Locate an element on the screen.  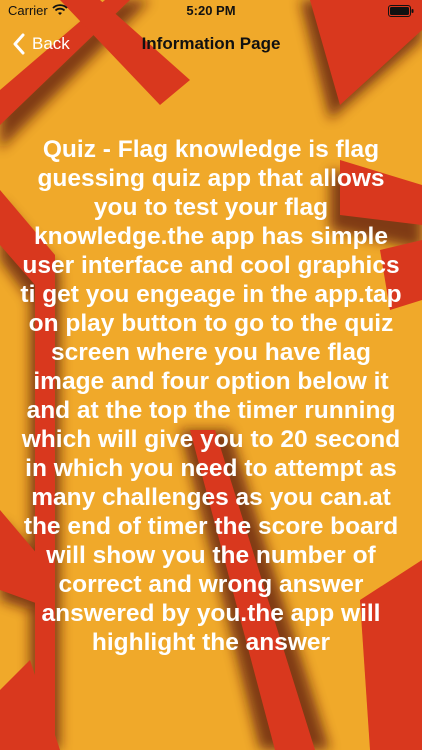
status-bar: Carrier 5:20 PM is located at coordinates (211, 11).